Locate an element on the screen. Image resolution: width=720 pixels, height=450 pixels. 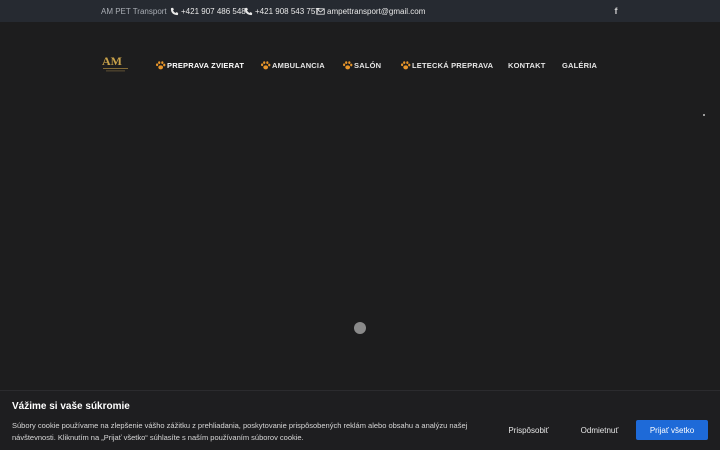
phone-number-1: +421 907 486 548 is located at coordinates (213, 11).